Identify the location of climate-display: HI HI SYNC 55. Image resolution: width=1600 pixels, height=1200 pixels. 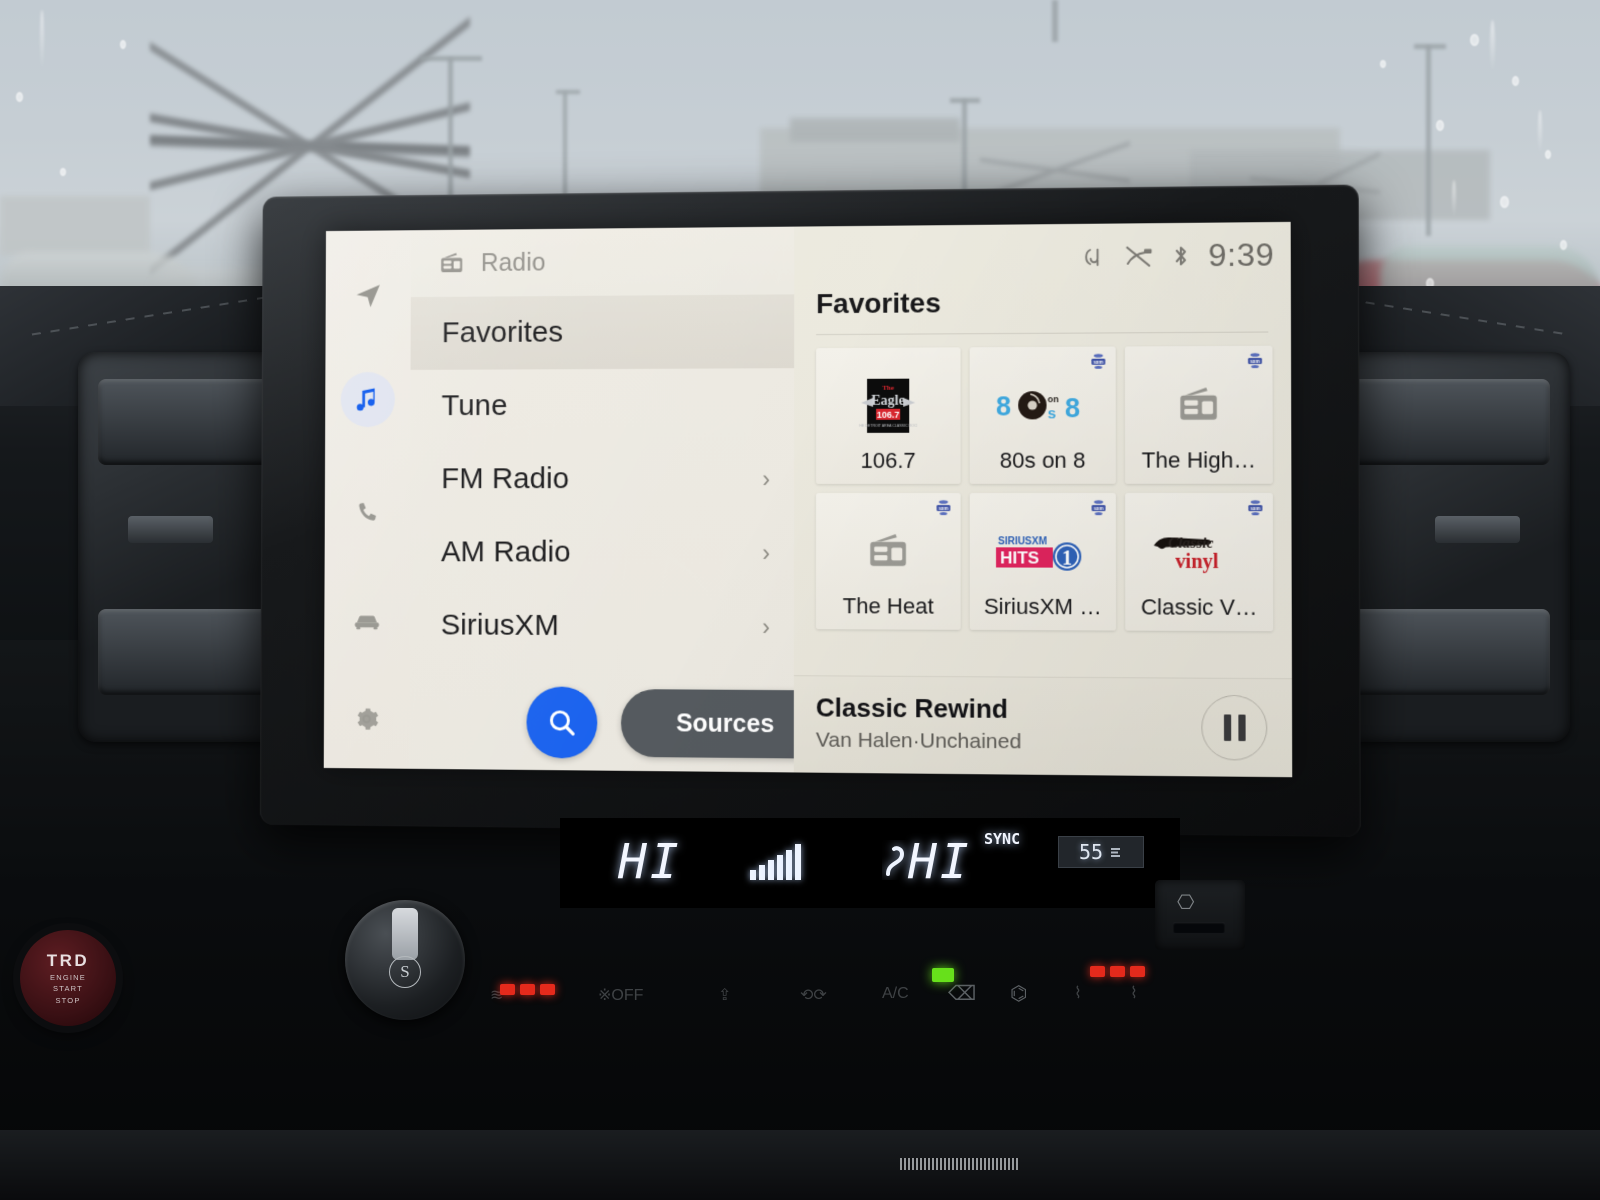
(870, 863).